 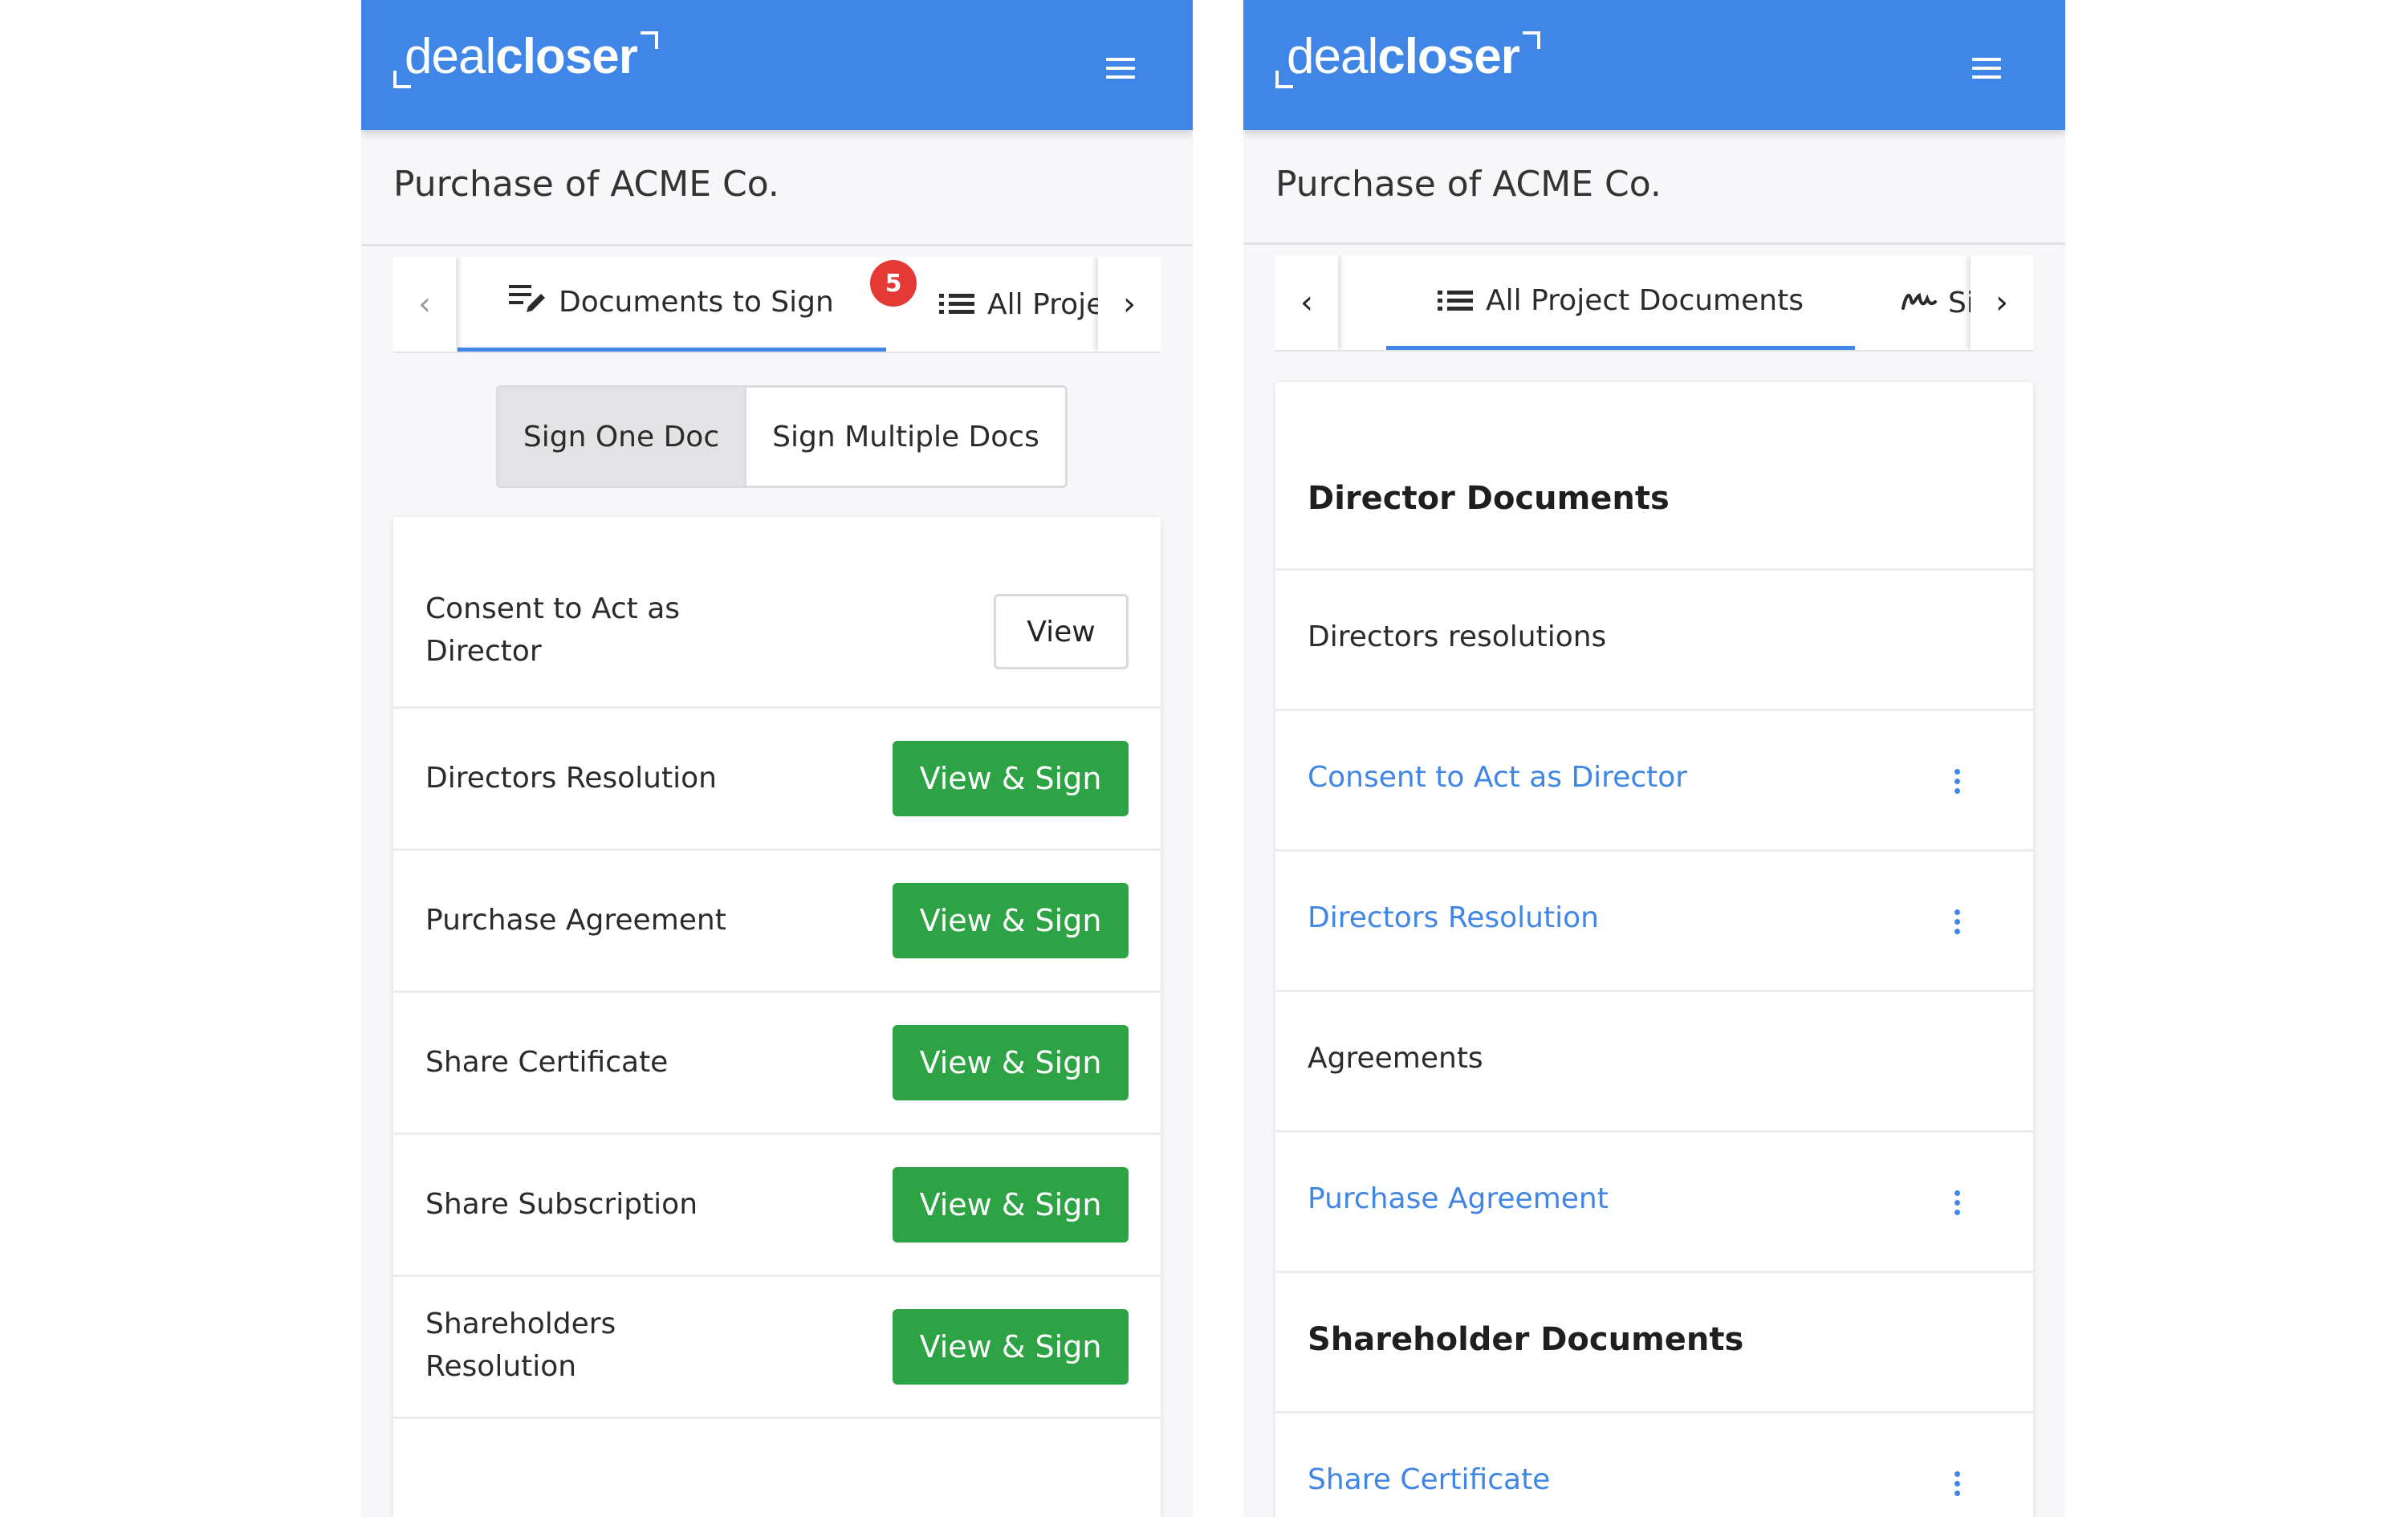 I want to click on list-item: Share Certificate View & Sign, so click(x=777, y=1064).